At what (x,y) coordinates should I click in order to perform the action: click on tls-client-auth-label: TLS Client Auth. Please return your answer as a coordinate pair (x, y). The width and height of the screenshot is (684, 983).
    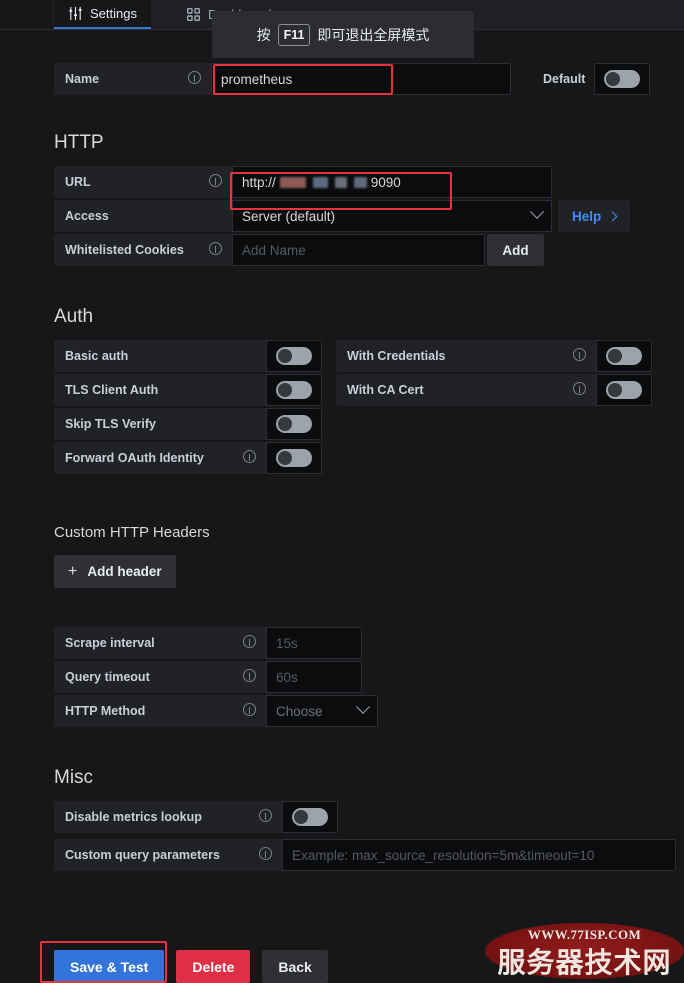
    Looking at the image, I should click on (112, 390).